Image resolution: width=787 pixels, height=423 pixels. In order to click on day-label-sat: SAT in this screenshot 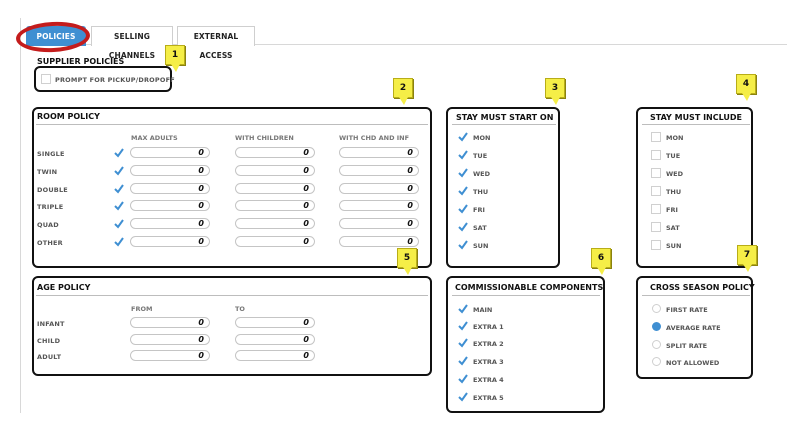, I will do `click(673, 228)`.